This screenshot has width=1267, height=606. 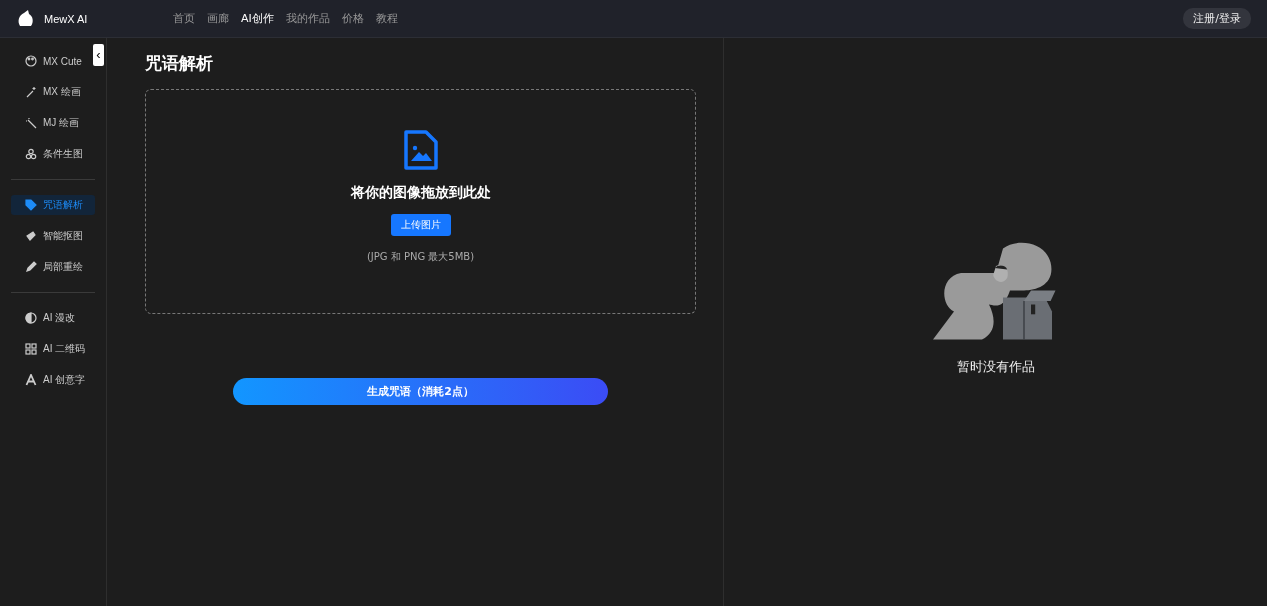 I want to click on empty-message: 暂时没有作品, so click(x=995, y=367).